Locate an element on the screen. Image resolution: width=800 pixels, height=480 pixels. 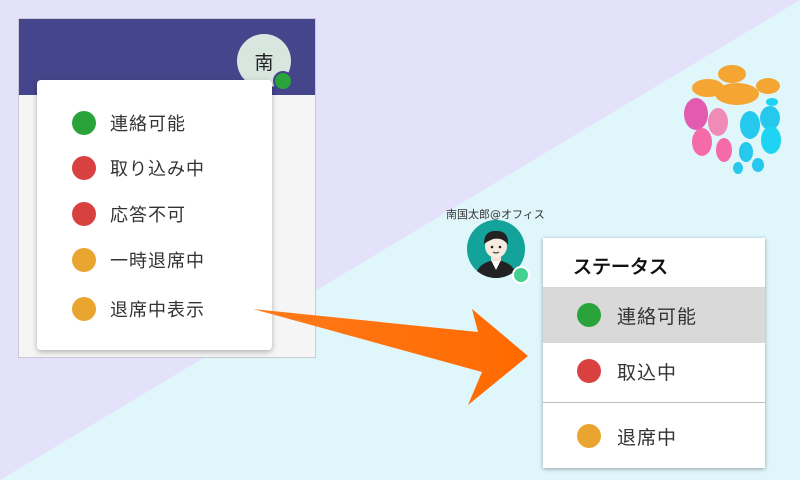
old-menu-item-appear-away: 退席中表示 is located at coordinates (154, 309).